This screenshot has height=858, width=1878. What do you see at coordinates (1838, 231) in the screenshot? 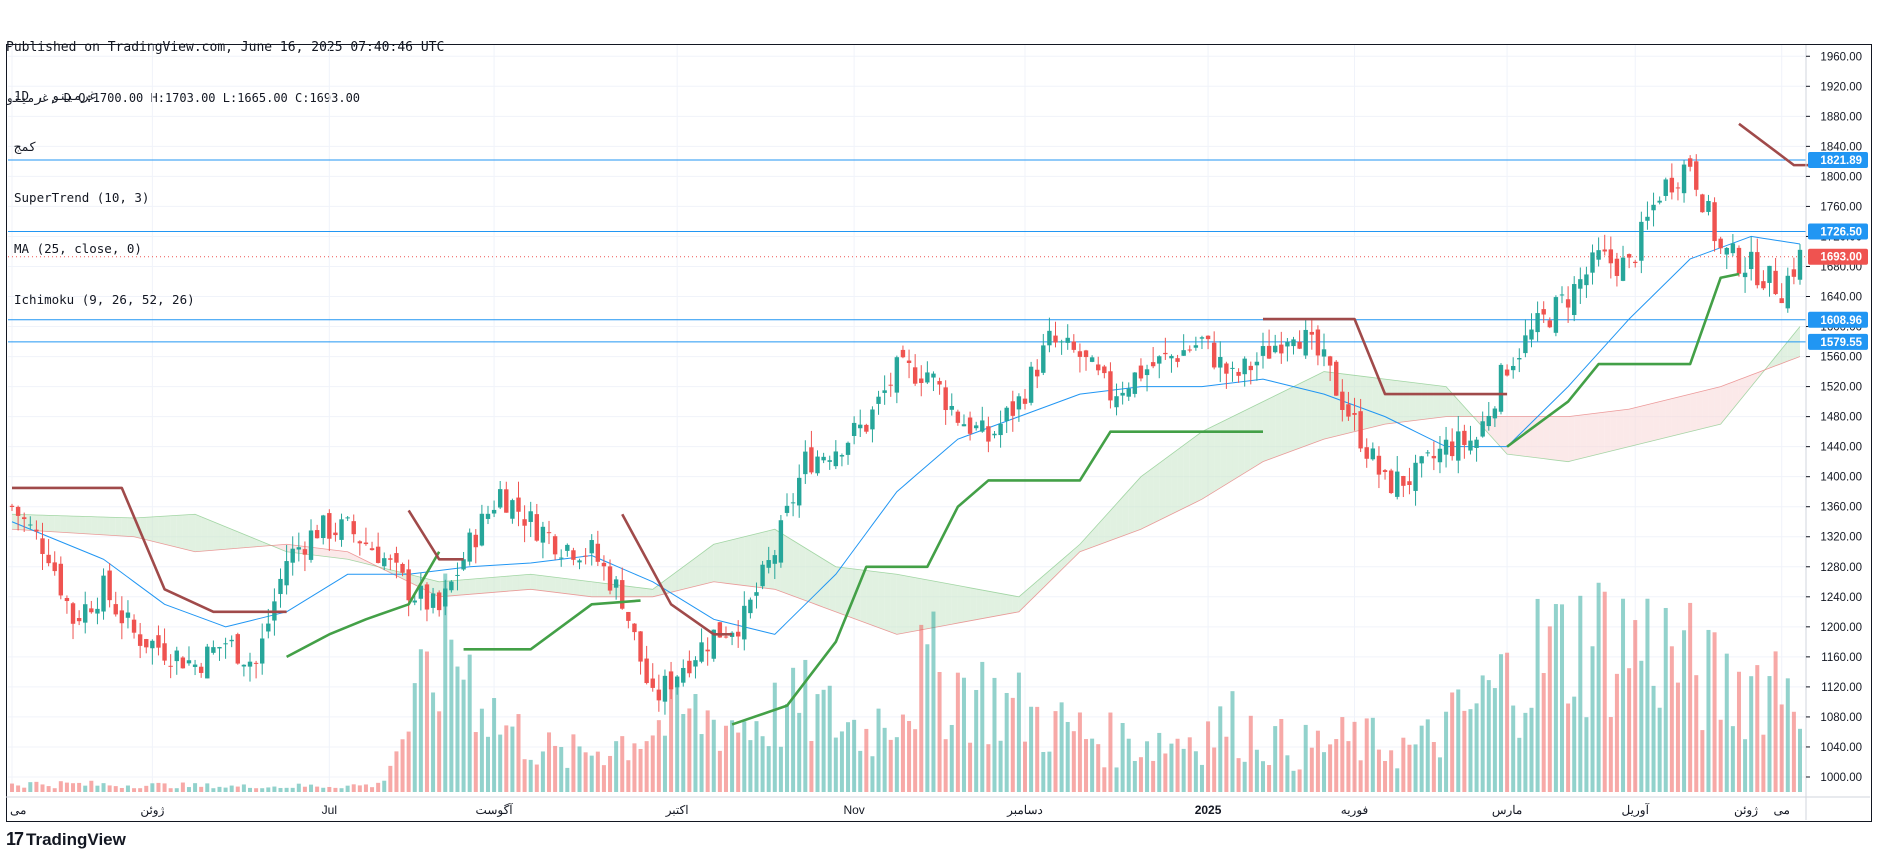
I see `level-price-badge: 1726.50` at bounding box center [1838, 231].